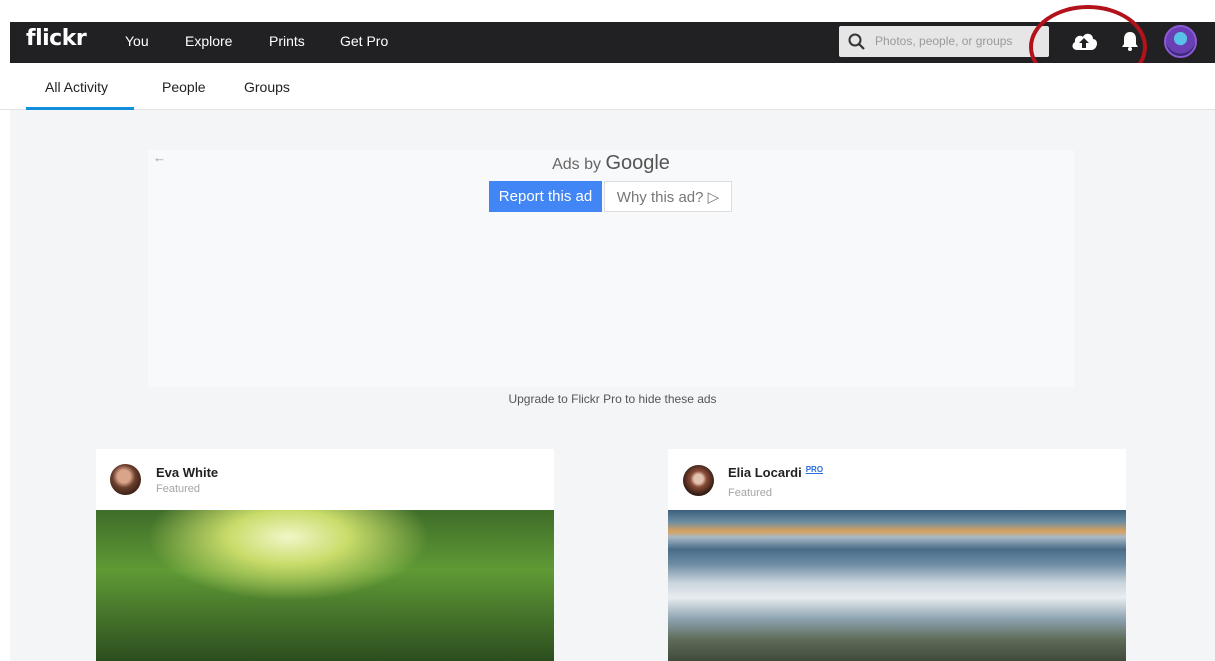 Image resolution: width=1215 pixels, height=661 pixels. I want to click on why-this-ad-button: Why this ad? ▷, so click(668, 196).